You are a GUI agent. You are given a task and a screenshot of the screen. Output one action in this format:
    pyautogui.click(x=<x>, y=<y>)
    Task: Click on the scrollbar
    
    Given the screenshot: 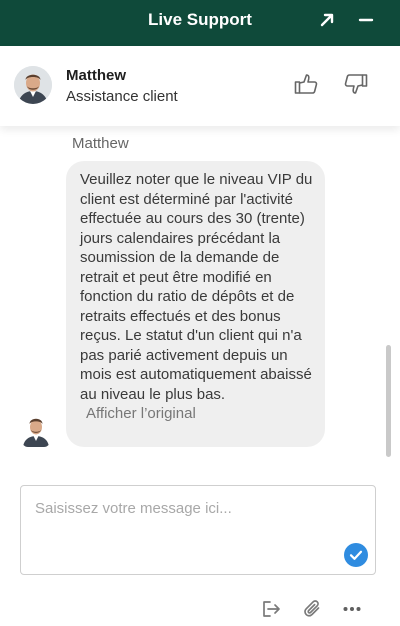 What is the action you would take?
    pyautogui.click(x=388, y=401)
    